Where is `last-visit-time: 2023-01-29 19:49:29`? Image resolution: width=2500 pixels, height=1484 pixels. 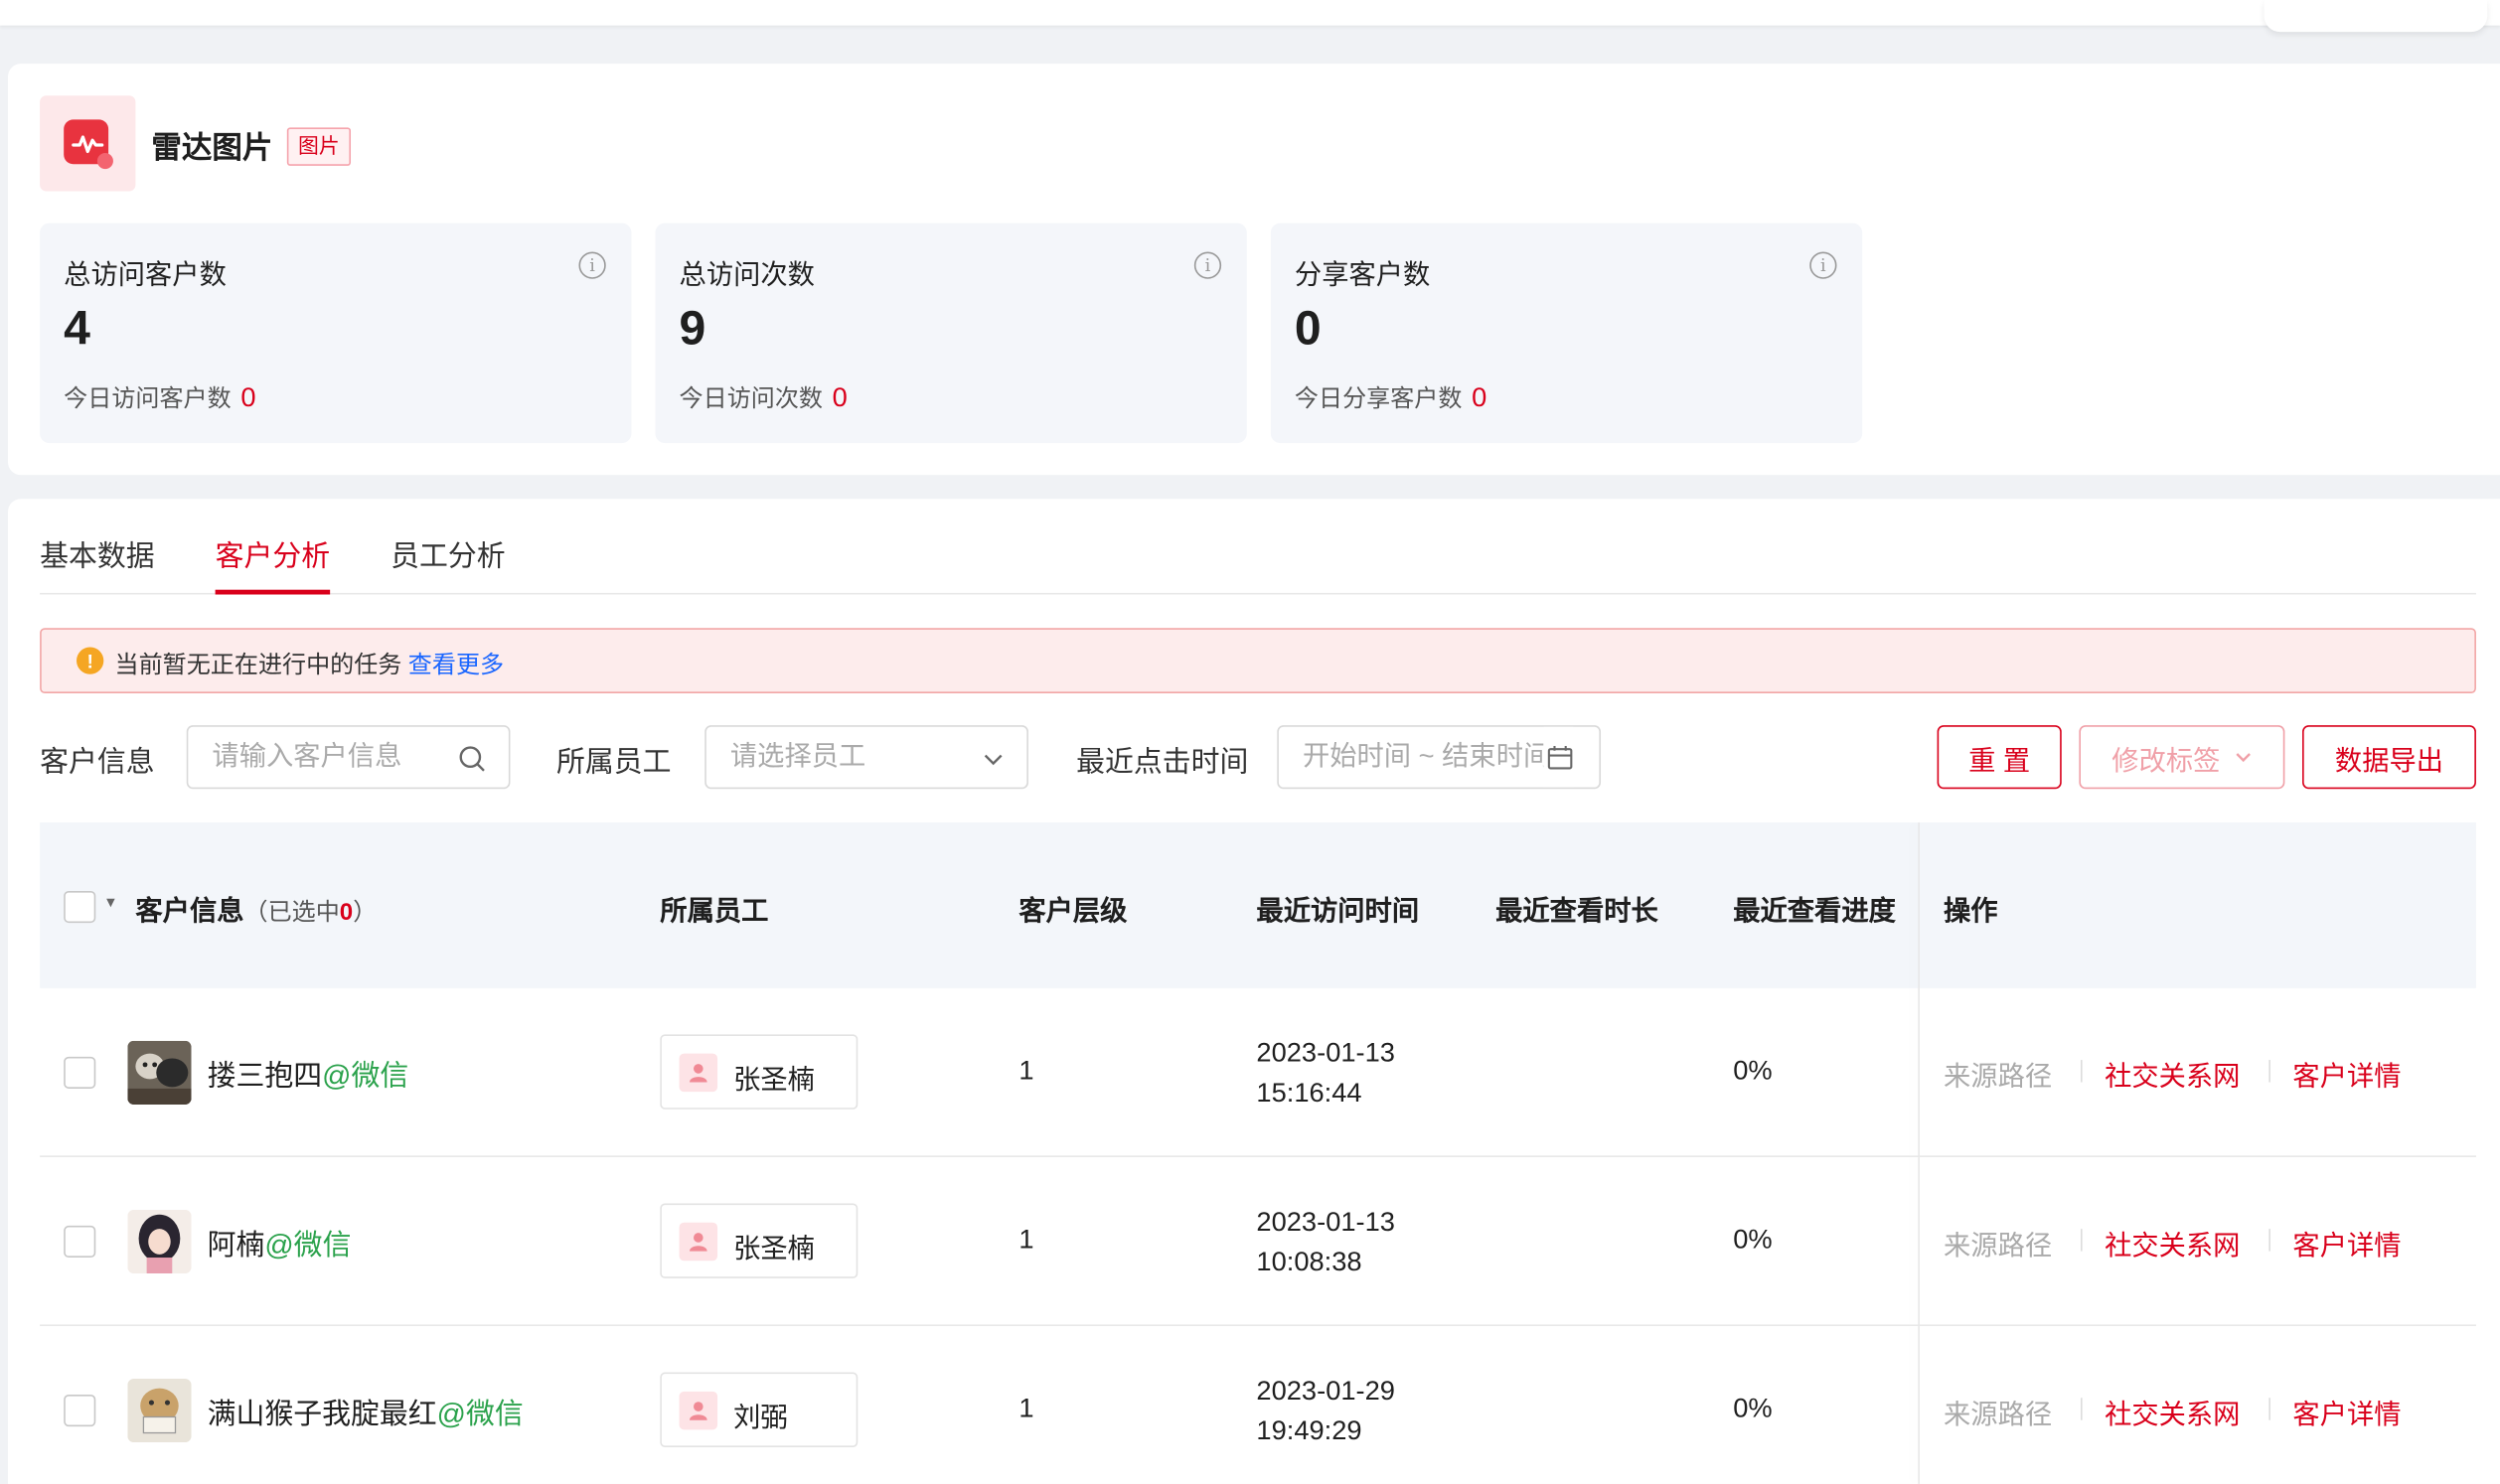 last-visit-time: 2023-01-29 19:49:29 is located at coordinates (1325, 1410).